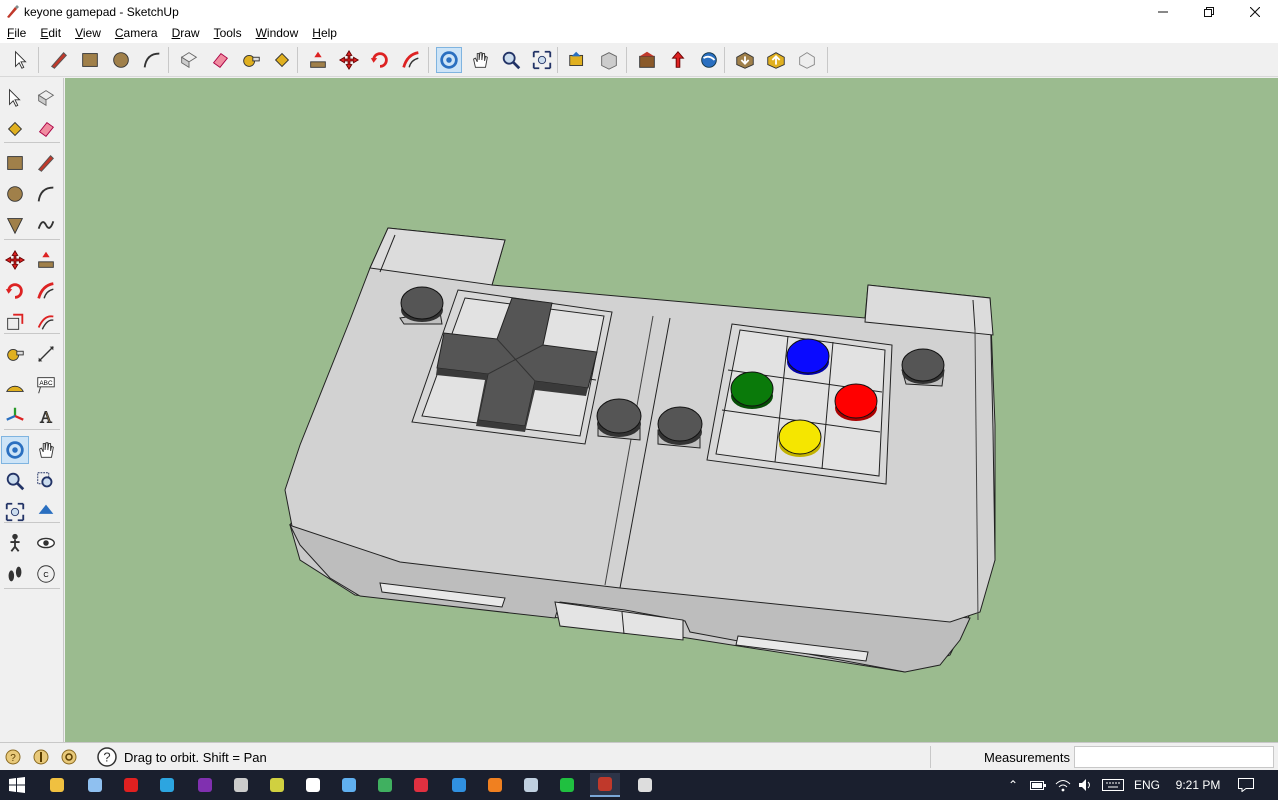  I want to click on taskbar-start-button, so click(17, 785).